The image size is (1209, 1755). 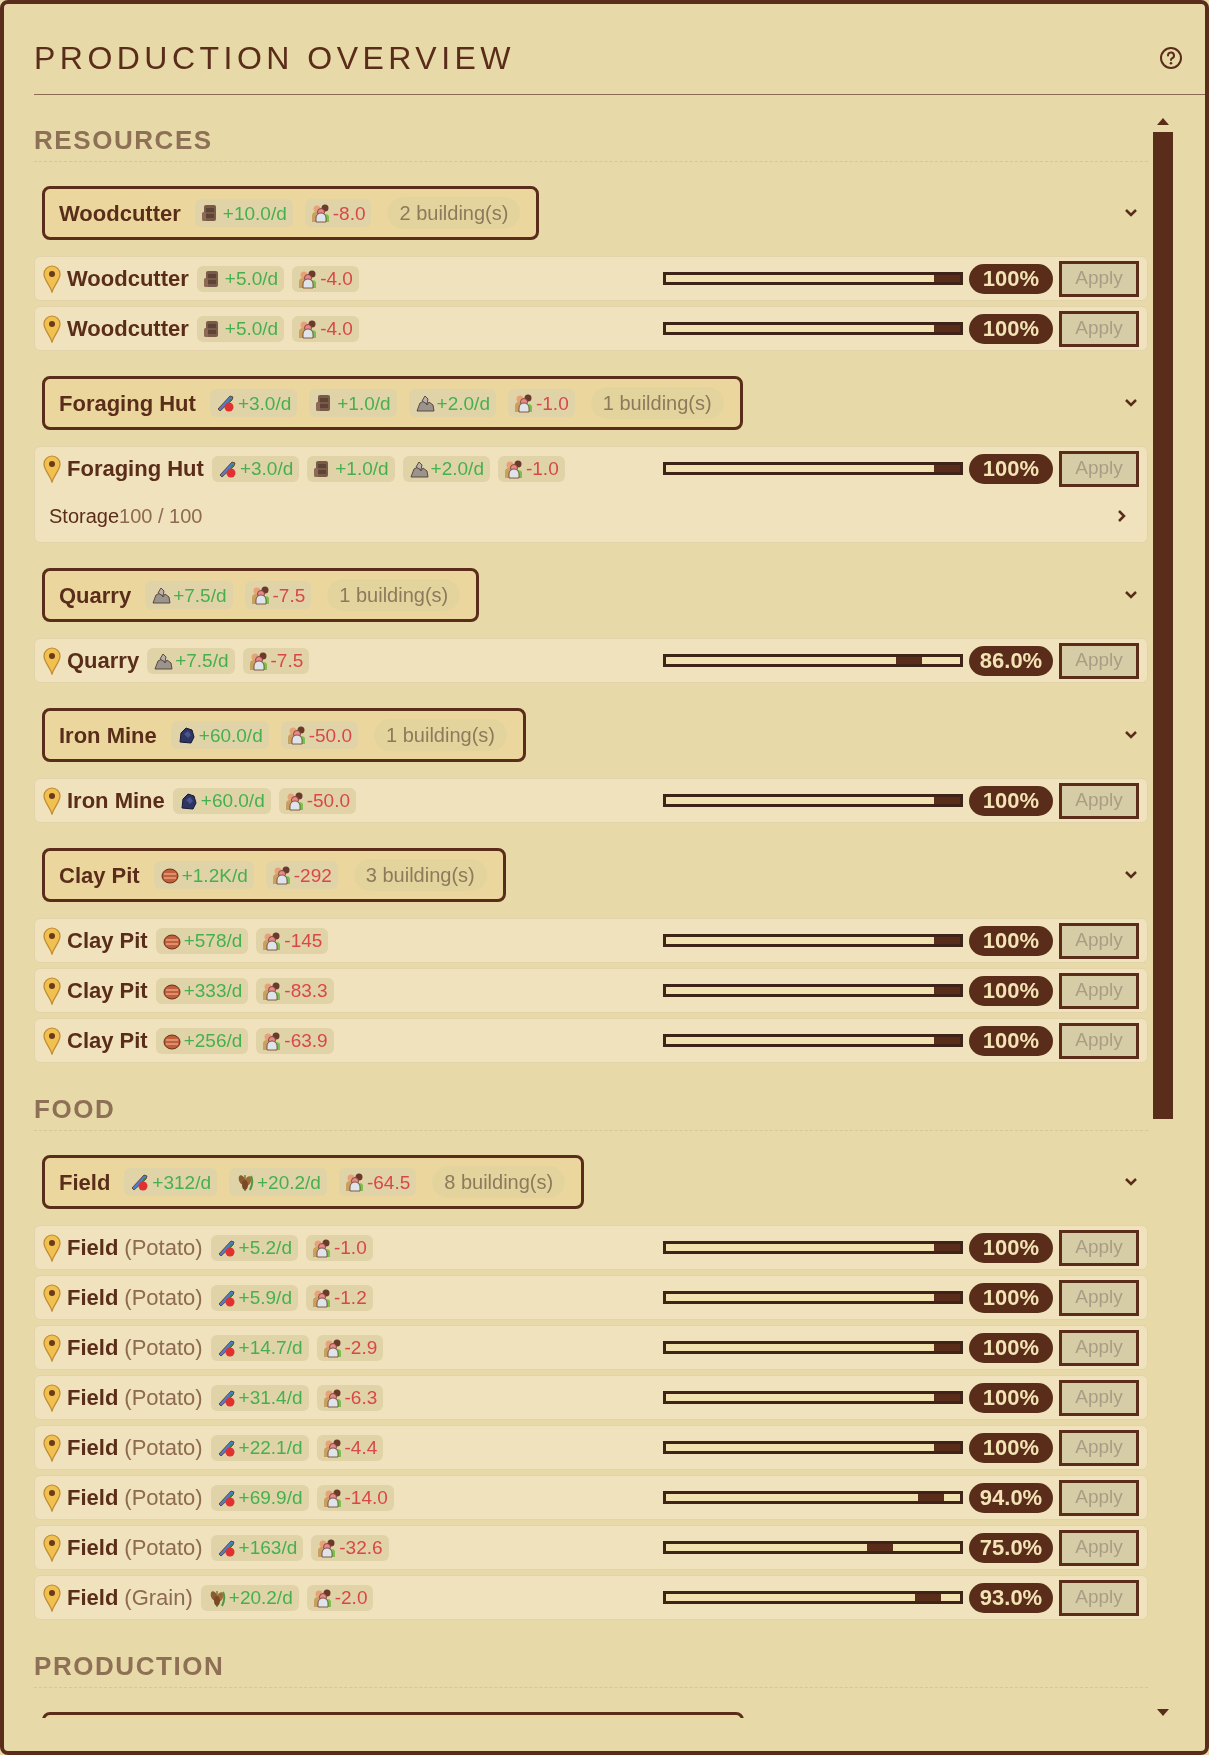 I want to click on building-count: 1 building(s), so click(x=440, y=735).